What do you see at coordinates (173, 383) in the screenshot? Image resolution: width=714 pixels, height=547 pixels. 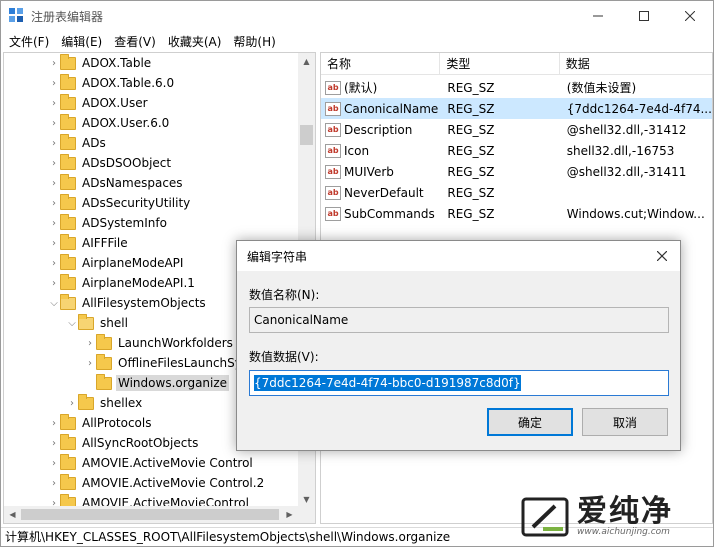 I see `tree-item-label: Windows.organize` at bounding box center [173, 383].